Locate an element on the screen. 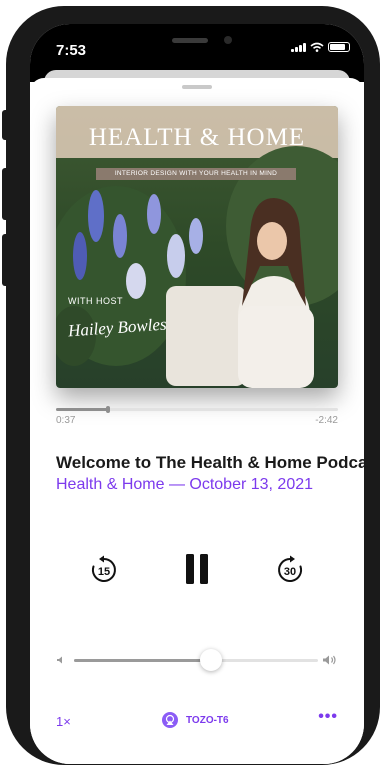 The image size is (386, 771). audio-route-button: TOZO-T6 is located at coordinates (195, 720).